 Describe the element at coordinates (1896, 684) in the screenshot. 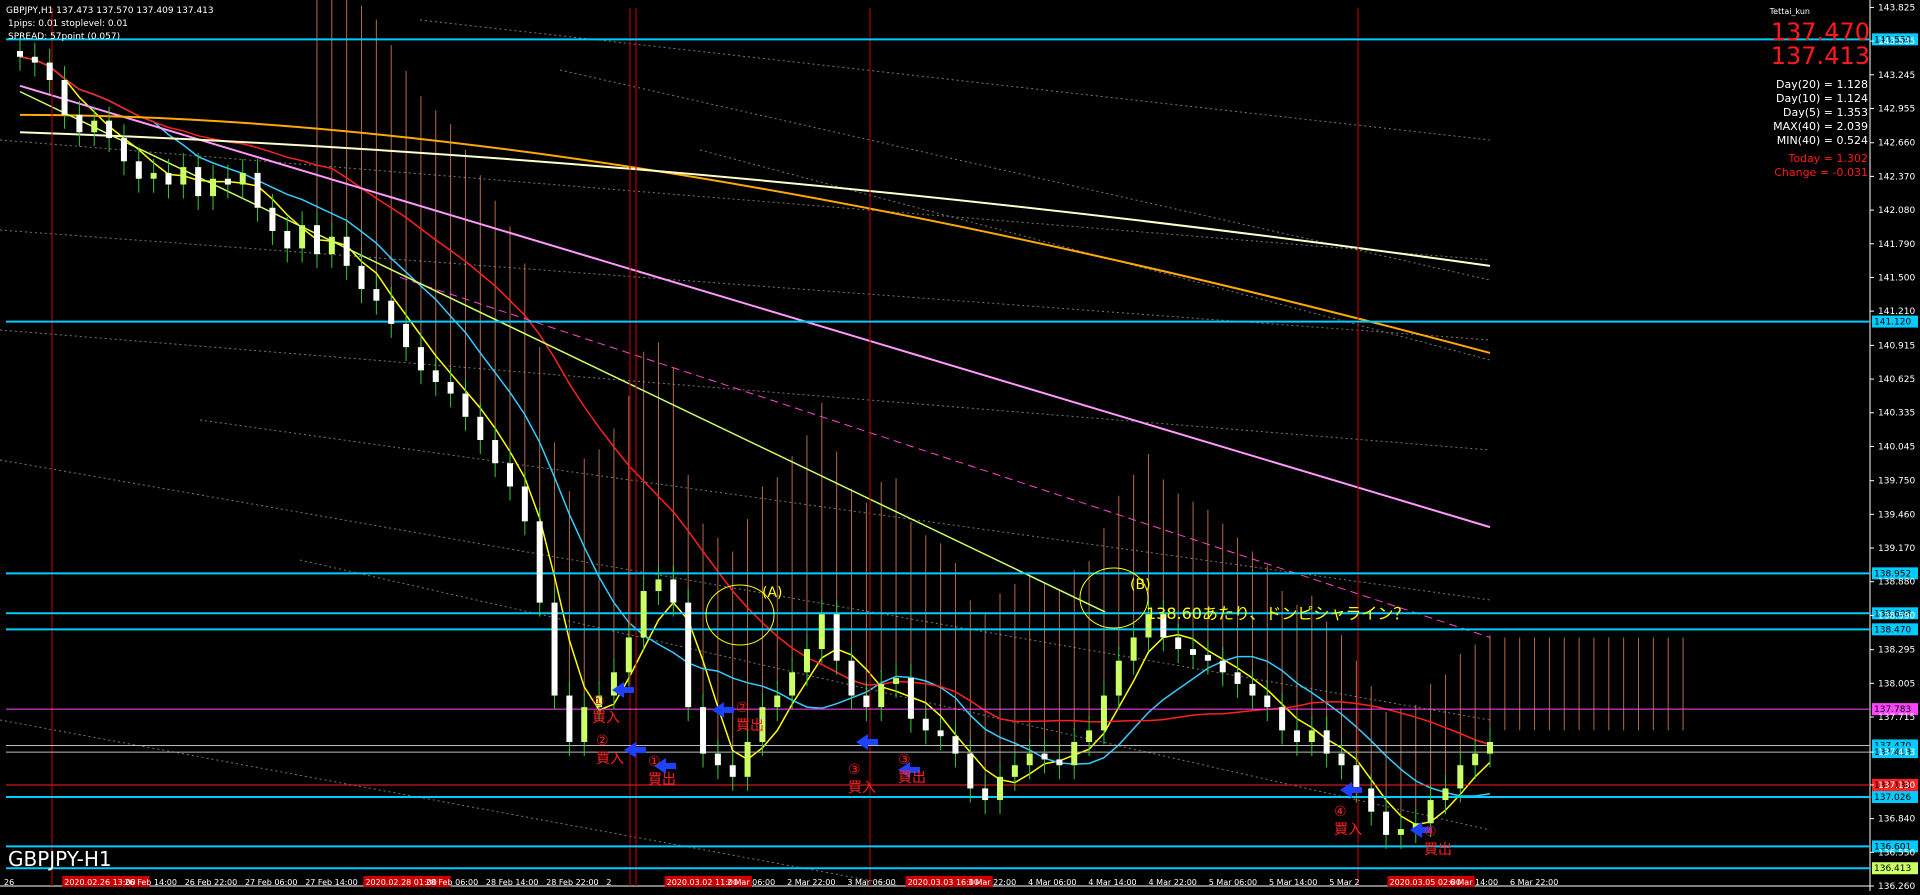

I see `y-tick-label: 138.005` at that location.